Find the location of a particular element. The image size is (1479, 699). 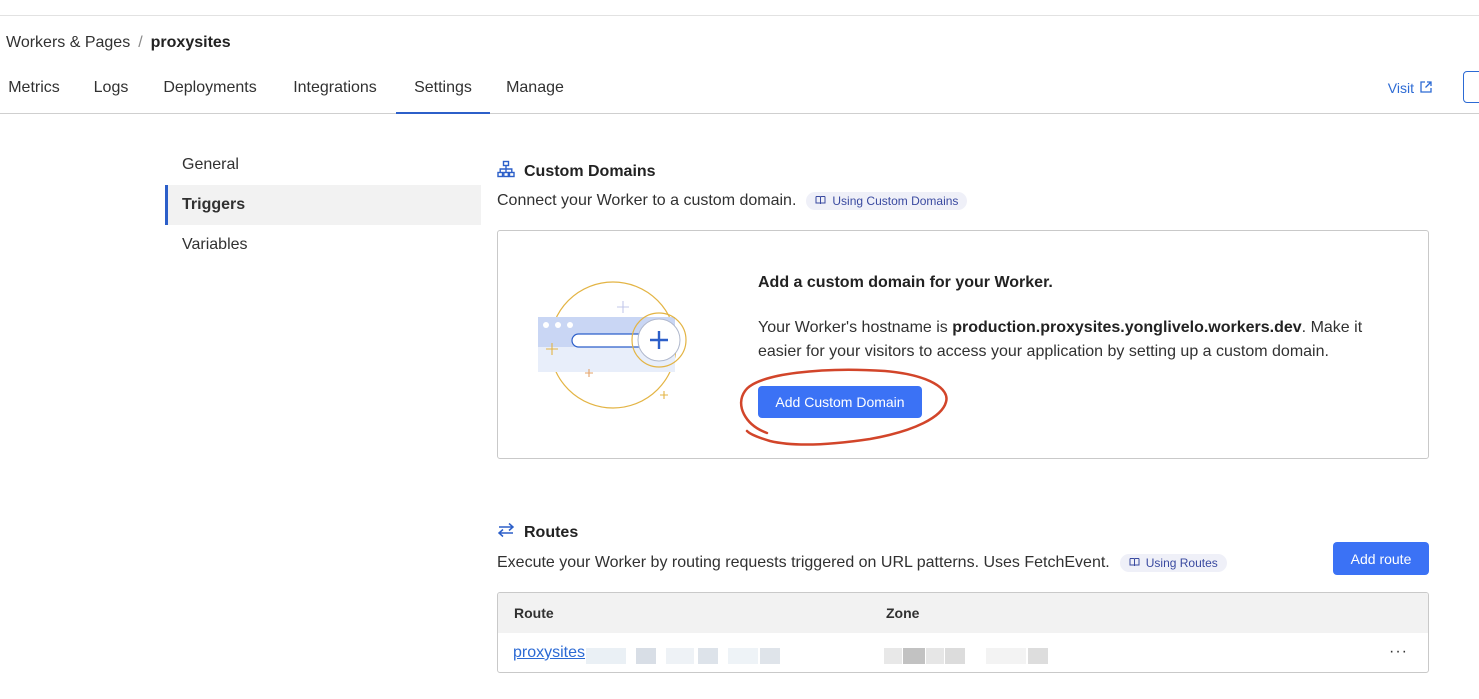

custom-domains-title: Custom Domains is located at coordinates (590, 171).